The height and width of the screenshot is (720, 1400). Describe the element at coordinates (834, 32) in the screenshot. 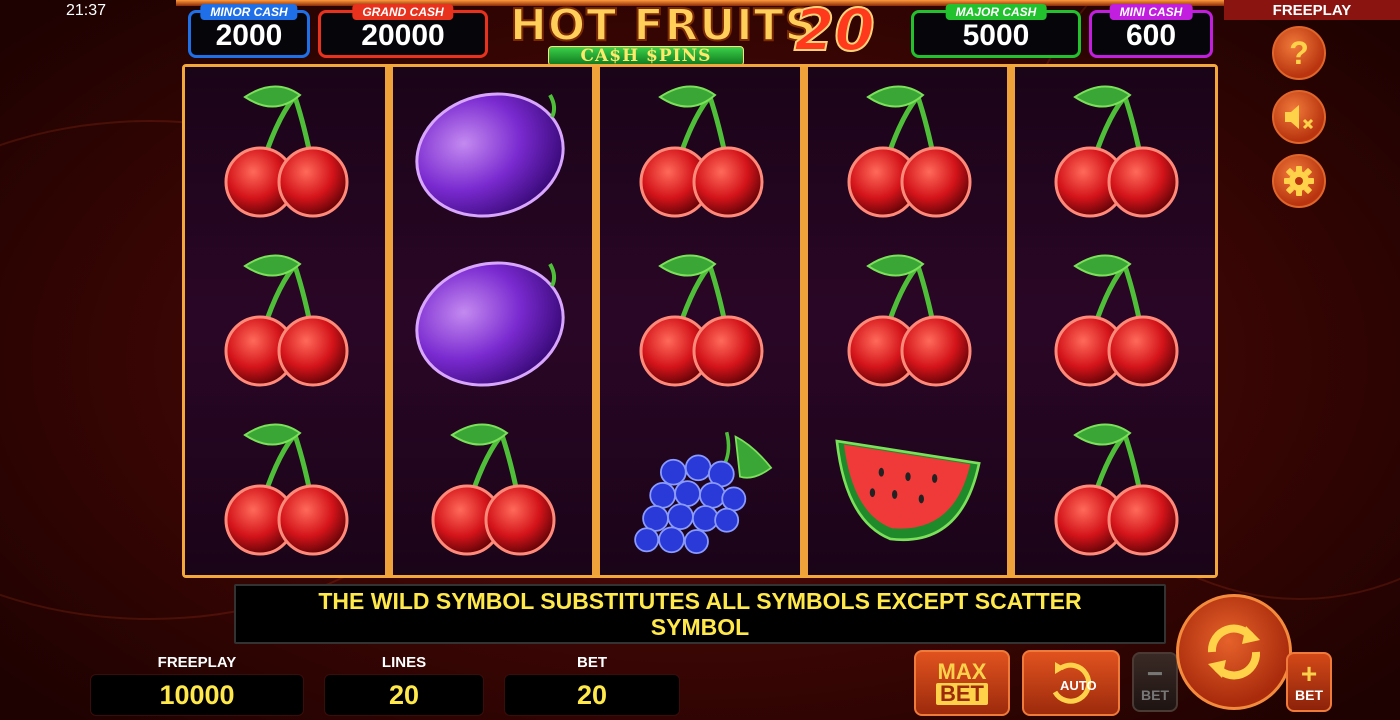

I see `logo-number: 20` at that location.